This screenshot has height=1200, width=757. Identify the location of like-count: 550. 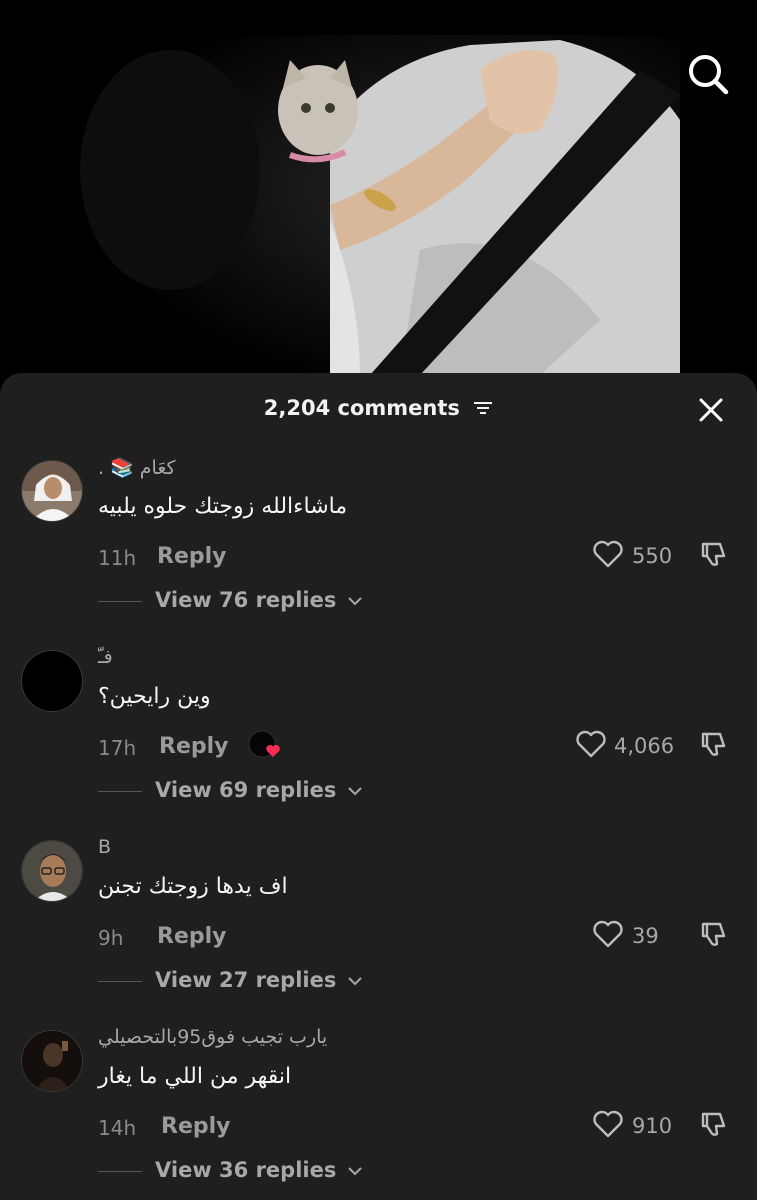
(652, 556).